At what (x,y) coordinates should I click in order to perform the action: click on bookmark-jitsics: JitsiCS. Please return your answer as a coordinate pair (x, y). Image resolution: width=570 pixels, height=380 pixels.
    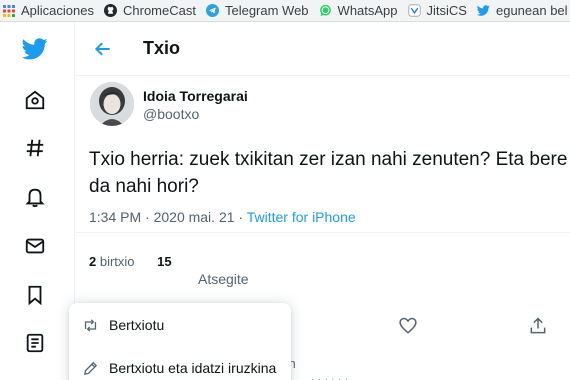
    Looking at the image, I should click on (437, 10).